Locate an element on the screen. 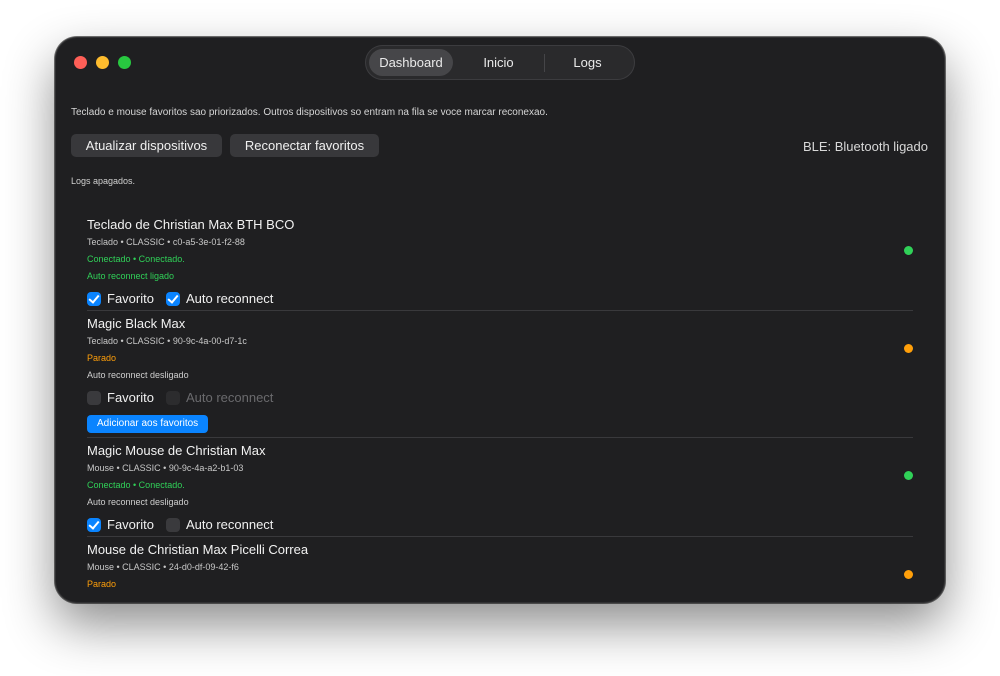 Image resolution: width=1000 pixels, height=676 pixels. device-meta: Teclado • CLASSIC • 90-9c-4a-00-d7-1c is located at coordinates (167, 341).